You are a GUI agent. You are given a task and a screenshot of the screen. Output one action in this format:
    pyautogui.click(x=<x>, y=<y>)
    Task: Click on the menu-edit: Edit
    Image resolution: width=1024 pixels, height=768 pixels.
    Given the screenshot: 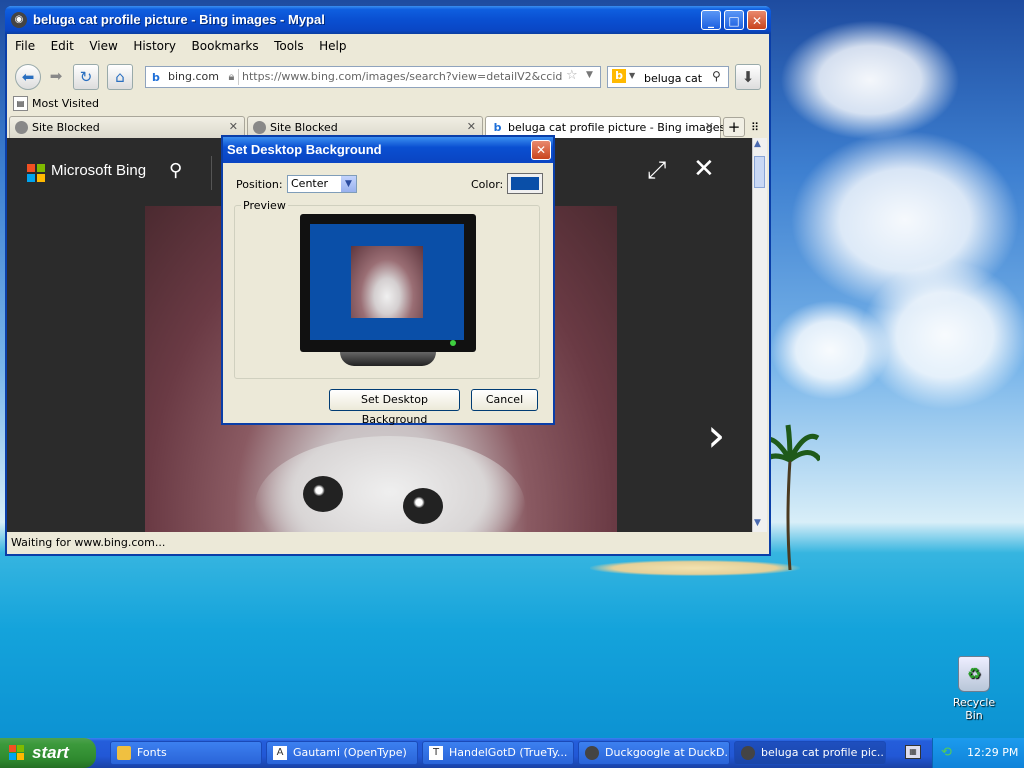 What is the action you would take?
    pyautogui.click(x=62, y=46)
    